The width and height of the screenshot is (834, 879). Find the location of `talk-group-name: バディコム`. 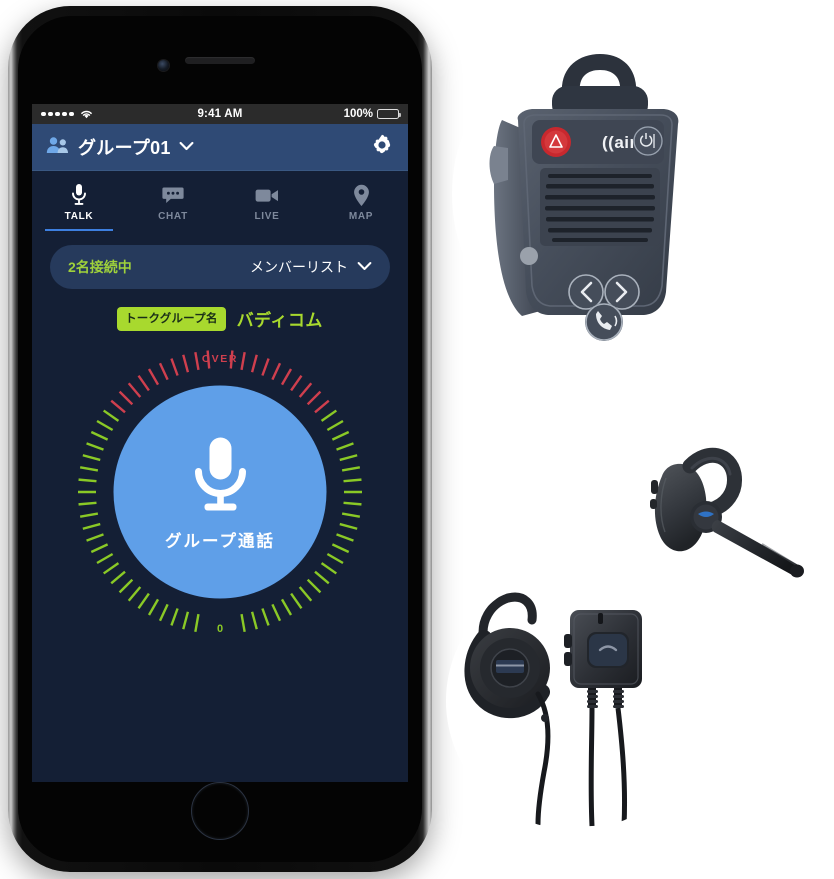

talk-group-name: バディコム is located at coordinates (279, 320).